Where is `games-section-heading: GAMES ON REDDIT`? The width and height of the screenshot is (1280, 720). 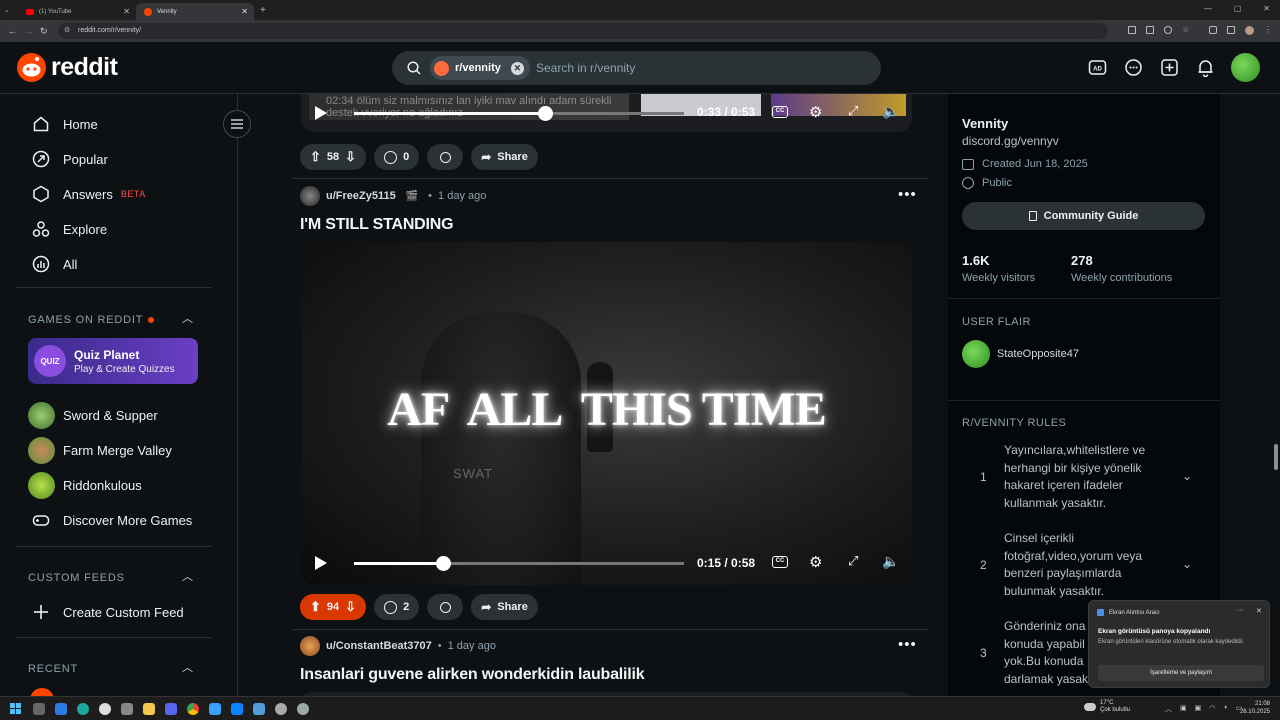
games-section-heading: GAMES ON REDDIT is located at coordinates (91, 320).